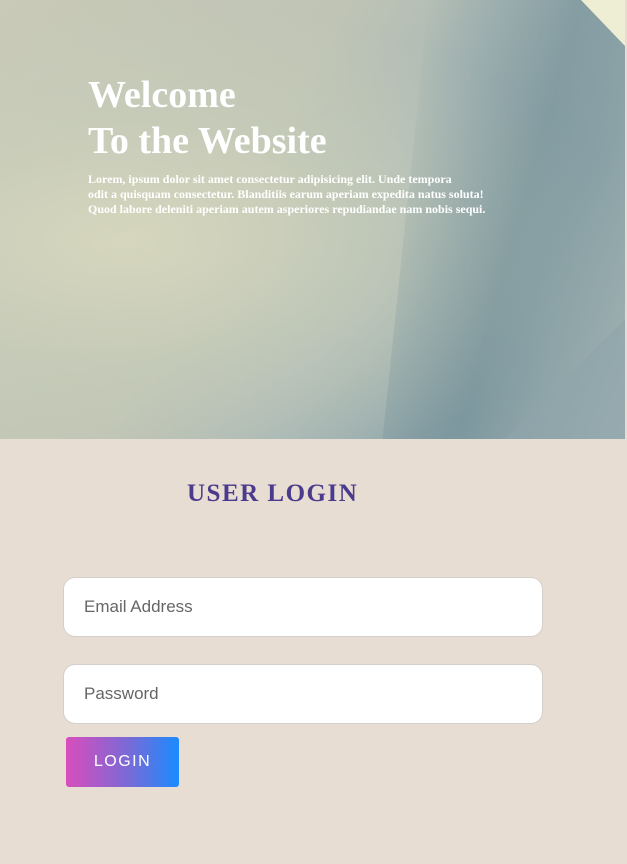 This screenshot has height=864, width=627. Describe the element at coordinates (273, 493) in the screenshot. I see `login-title: USER LOGIN` at that location.